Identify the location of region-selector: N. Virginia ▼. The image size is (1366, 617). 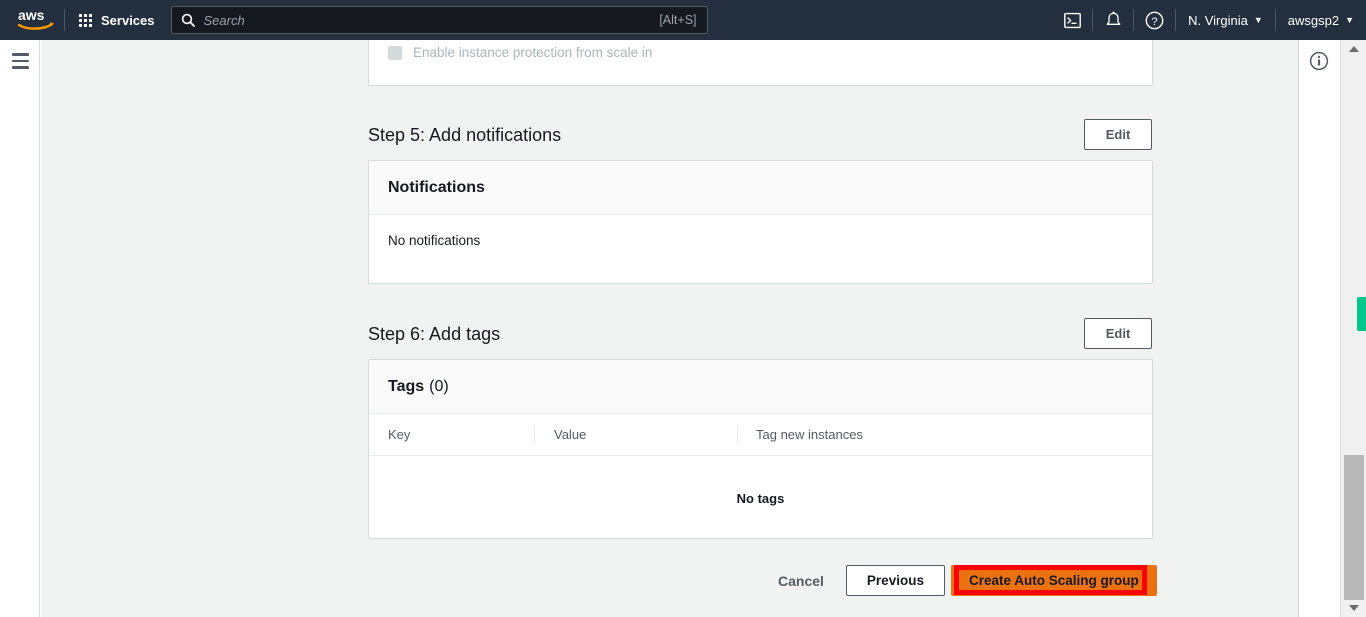
(1225, 20).